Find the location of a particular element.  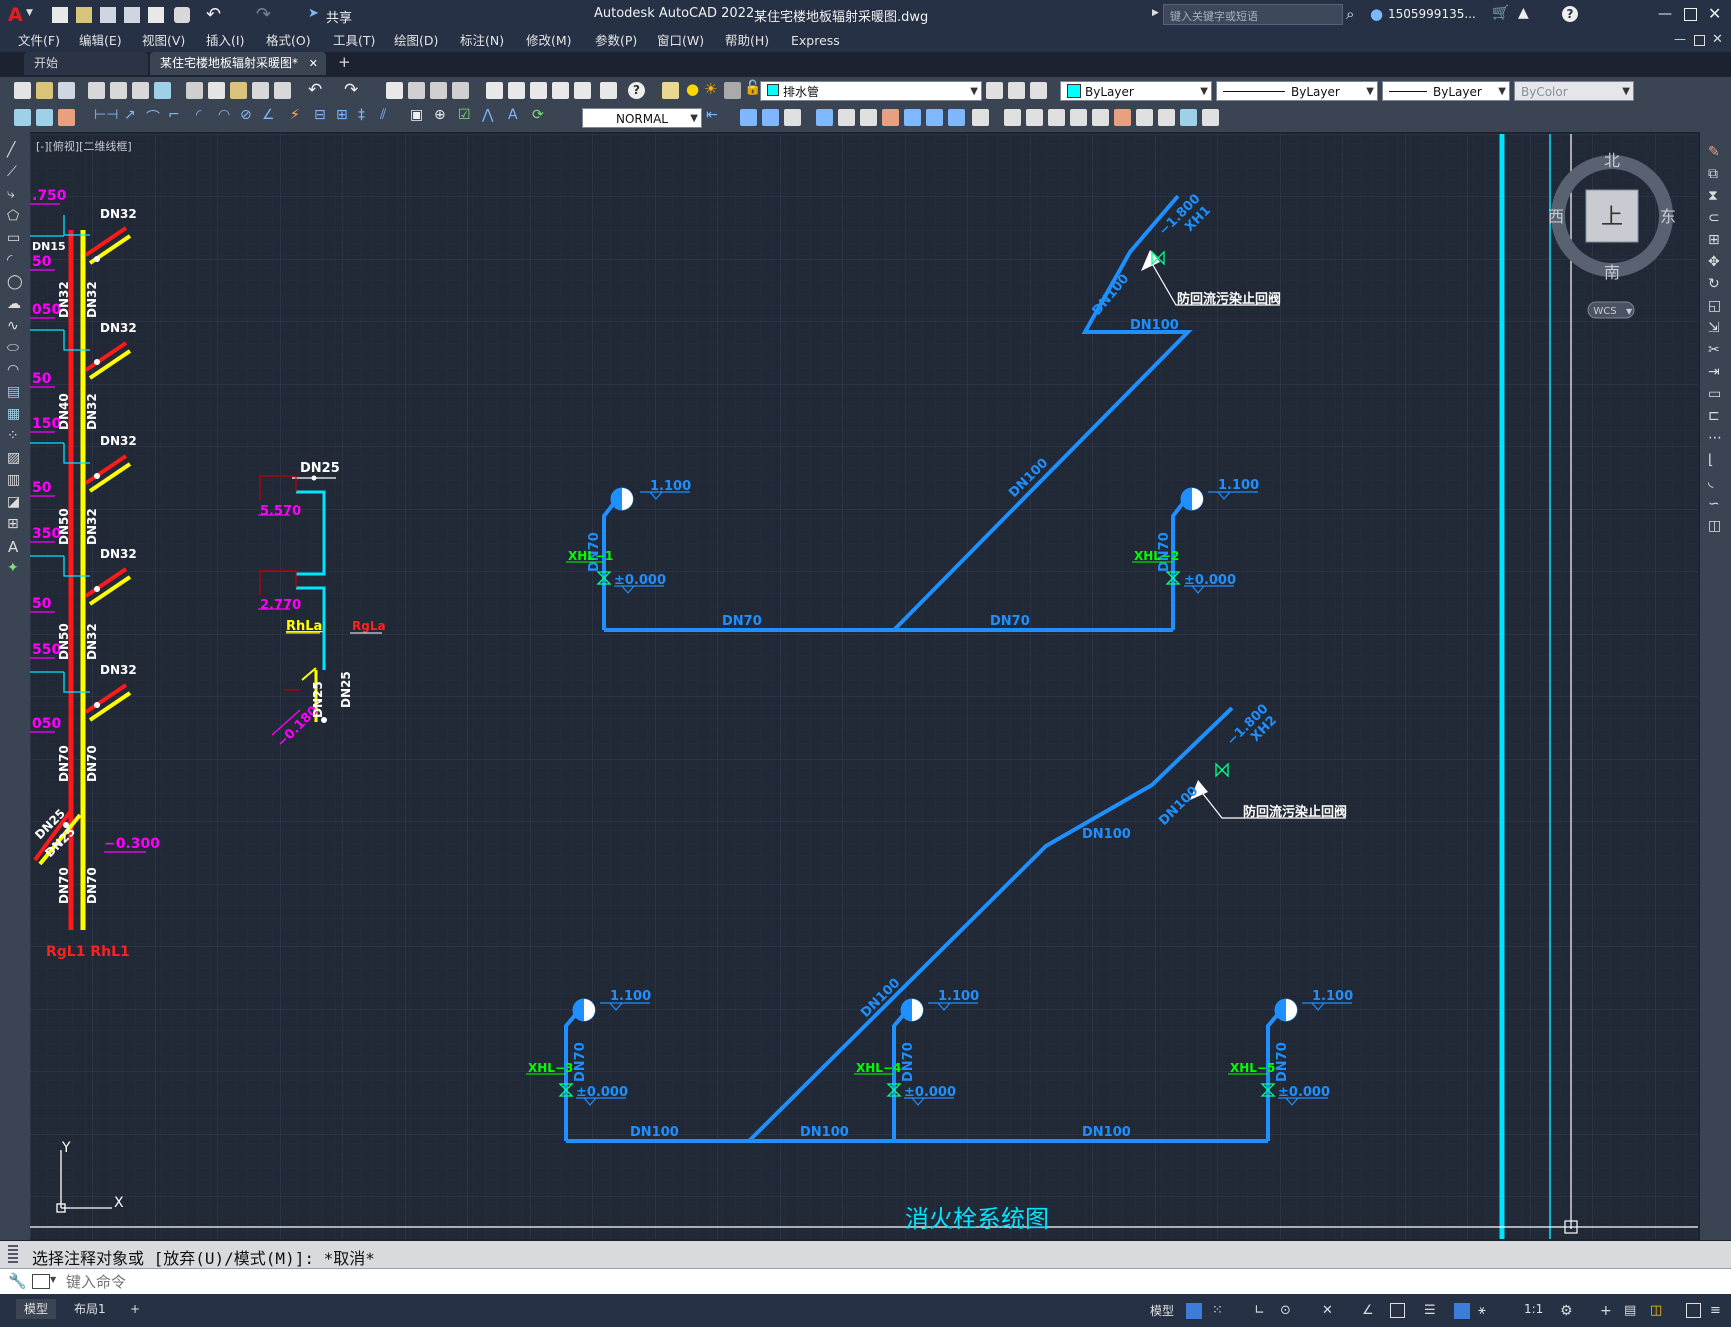

pan-icon is located at coordinates (394, 90).